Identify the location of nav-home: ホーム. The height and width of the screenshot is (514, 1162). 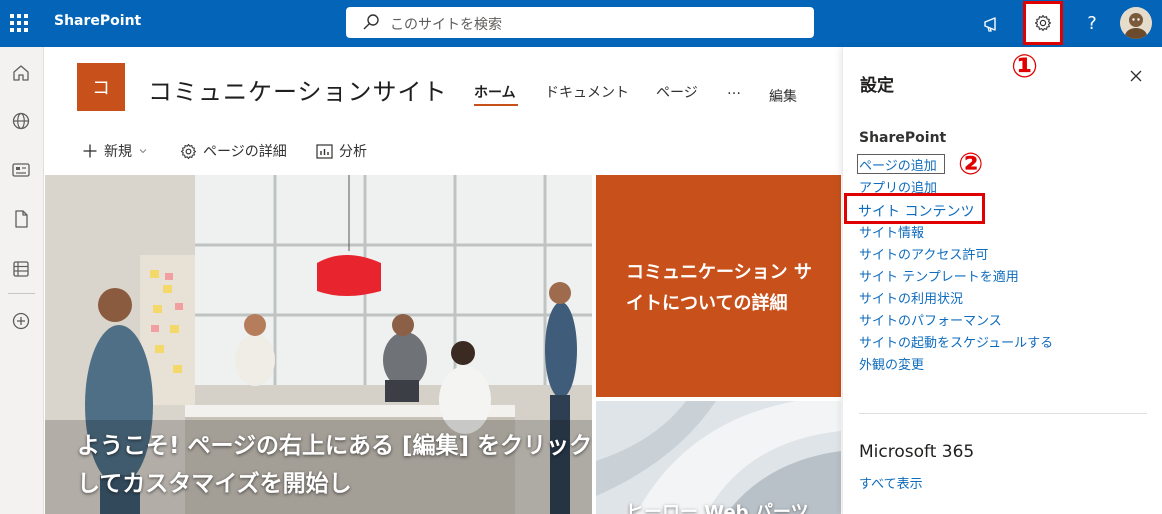
(495, 92).